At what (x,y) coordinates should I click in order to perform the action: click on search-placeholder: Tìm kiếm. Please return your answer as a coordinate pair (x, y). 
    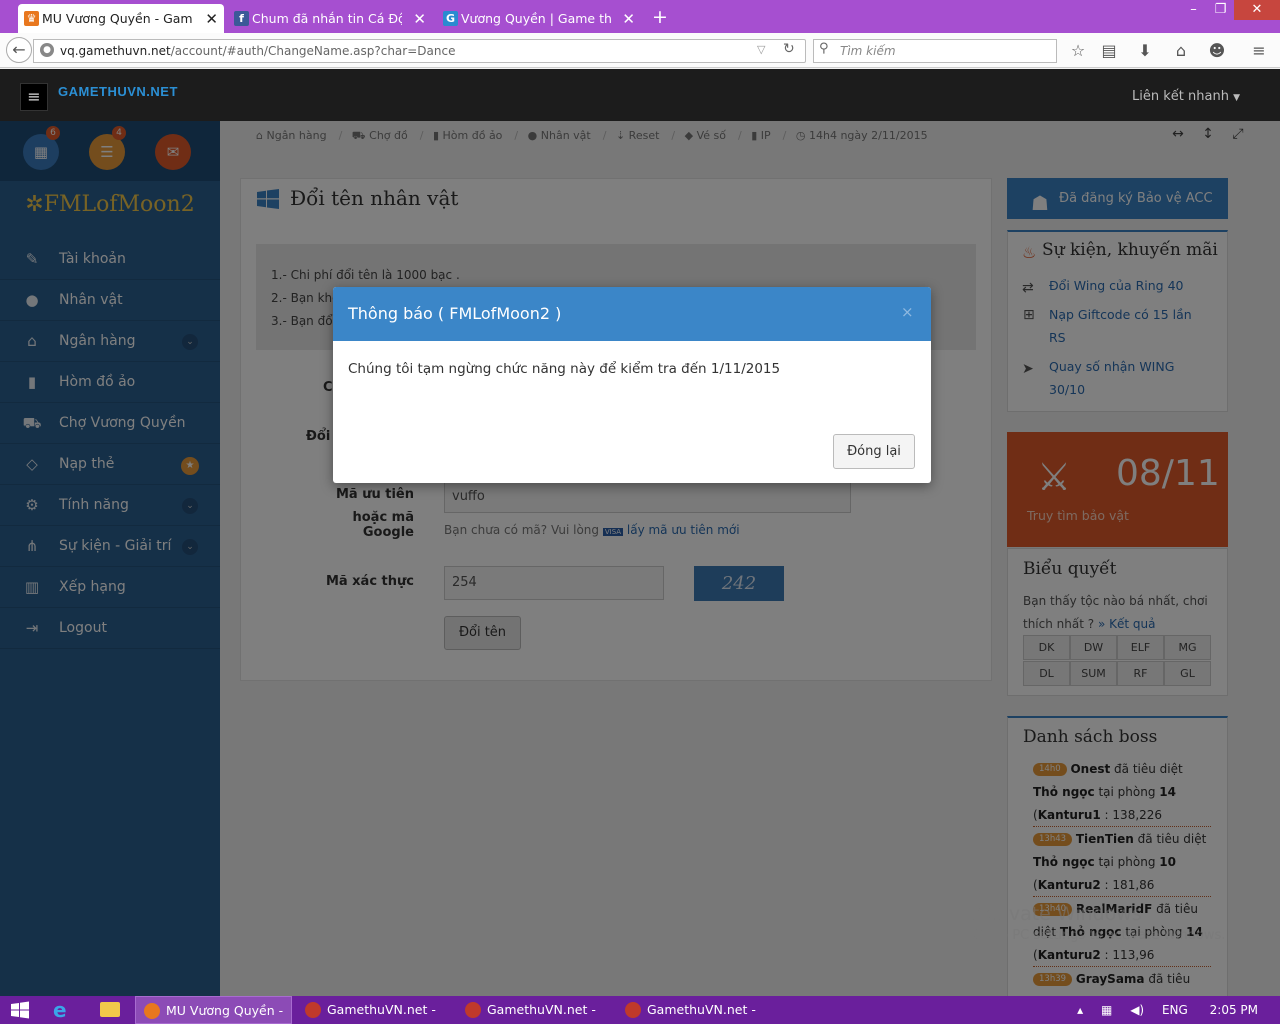
    Looking at the image, I should click on (868, 51).